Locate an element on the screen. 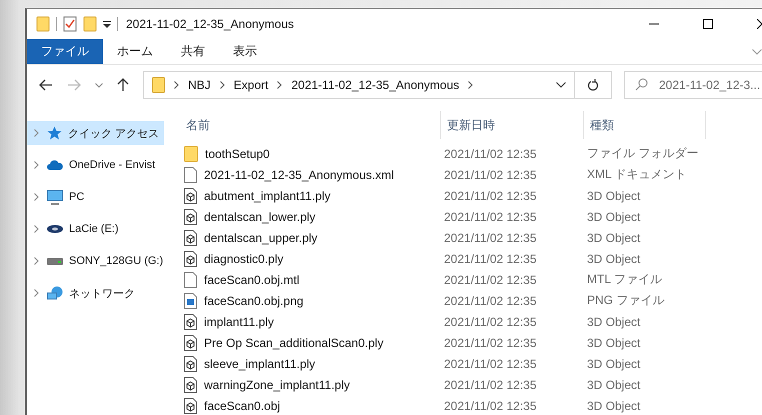 The width and height of the screenshot is (762, 415). file-name: dentalscan_lower.ply is located at coordinates (314, 216).